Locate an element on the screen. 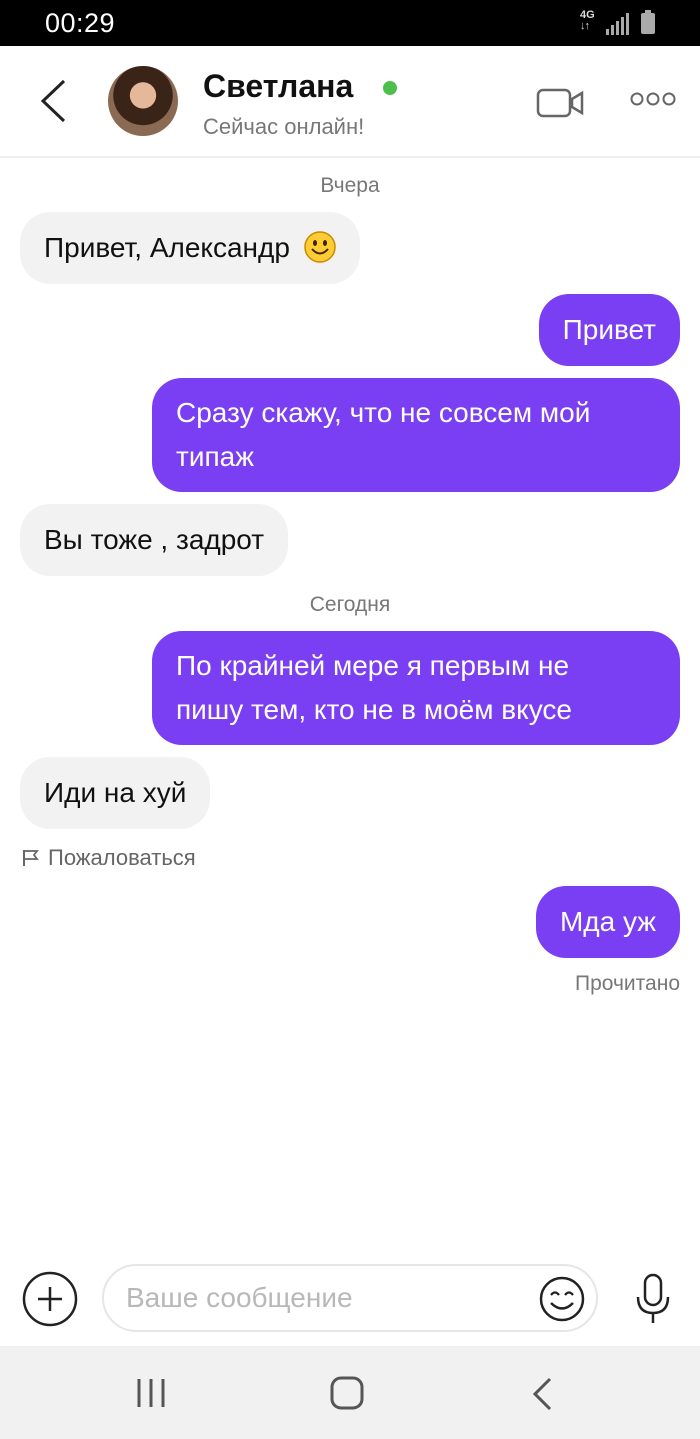  message-bubble-incoming: Иди на хуй is located at coordinates (115, 793).